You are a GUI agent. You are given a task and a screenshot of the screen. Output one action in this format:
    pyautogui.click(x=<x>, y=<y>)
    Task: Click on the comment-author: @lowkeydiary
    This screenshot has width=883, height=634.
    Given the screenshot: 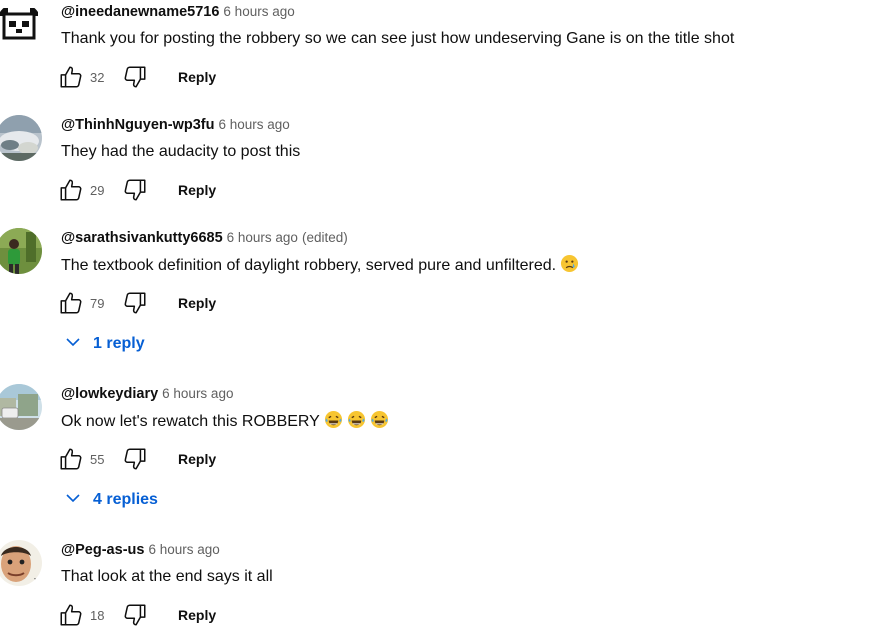 What is the action you would take?
    pyautogui.click(x=109, y=394)
    